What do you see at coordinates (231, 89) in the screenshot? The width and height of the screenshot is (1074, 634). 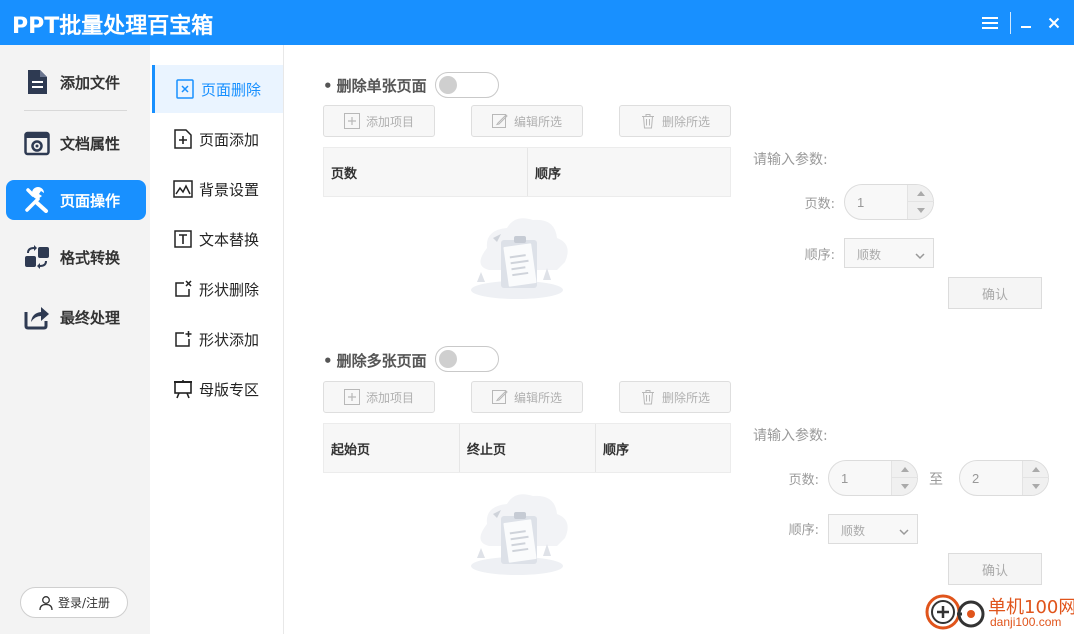 I see `subnav-item-label: 页面删除` at bounding box center [231, 89].